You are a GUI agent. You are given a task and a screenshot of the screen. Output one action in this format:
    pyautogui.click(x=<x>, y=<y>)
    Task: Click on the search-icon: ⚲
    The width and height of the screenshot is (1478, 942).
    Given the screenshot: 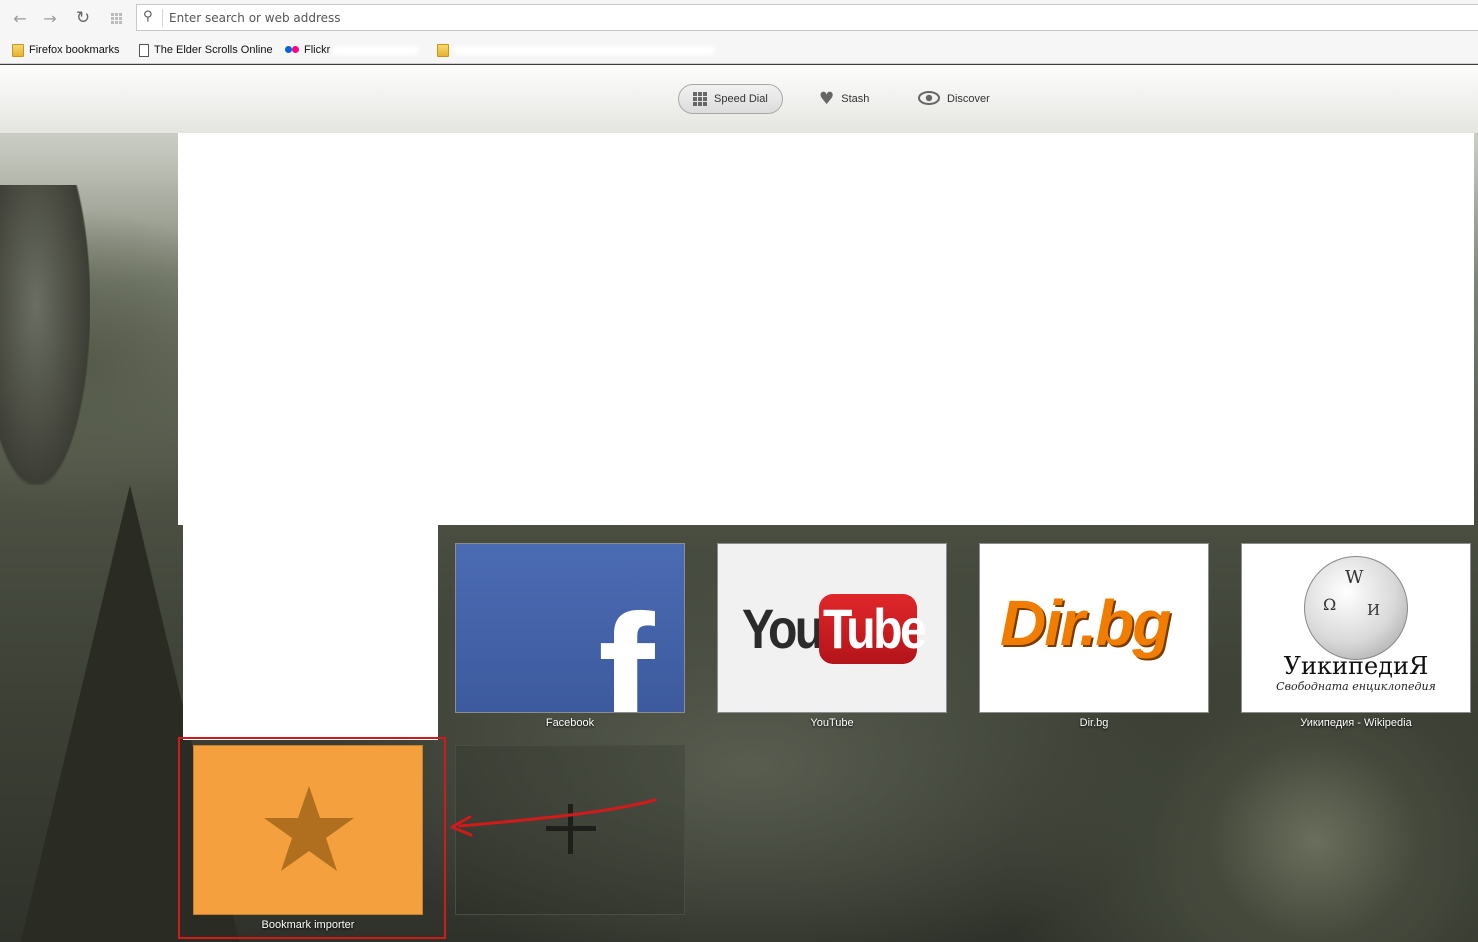 What is the action you would take?
    pyautogui.click(x=148, y=16)
    